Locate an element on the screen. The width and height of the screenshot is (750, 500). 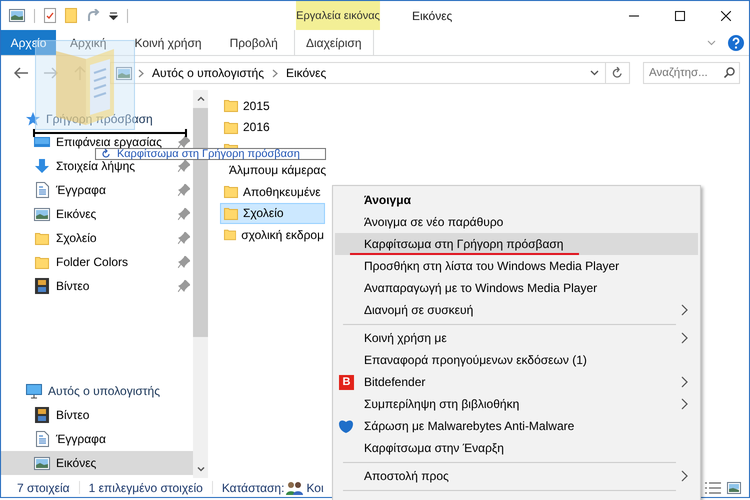
file-name: Αποθηκευμένε is located at coordinates (282, 191).